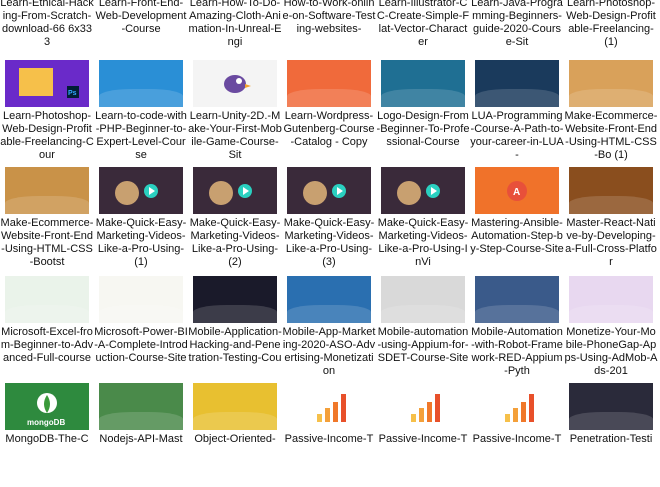 The width and height of the screenshot is (660, 487). I want to click on php-icon, so click(141, 83).